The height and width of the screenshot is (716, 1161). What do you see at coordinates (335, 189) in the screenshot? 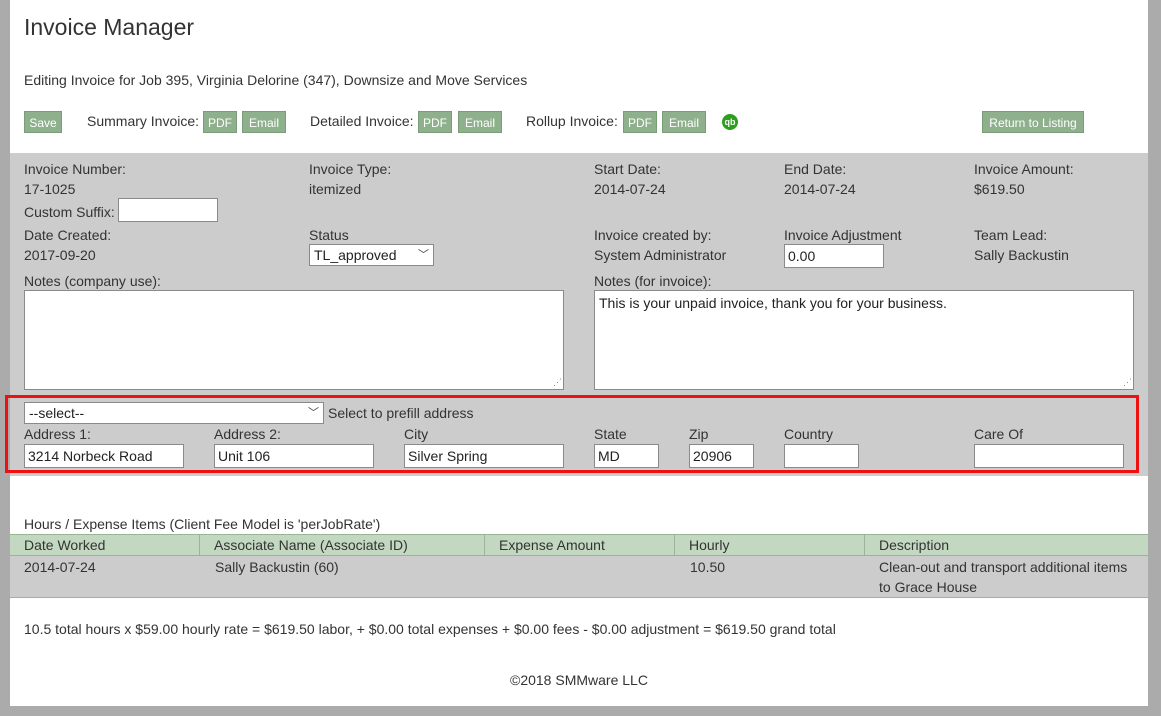
I see `invoice-type-value: itemized` at bounding box center [335, 189].